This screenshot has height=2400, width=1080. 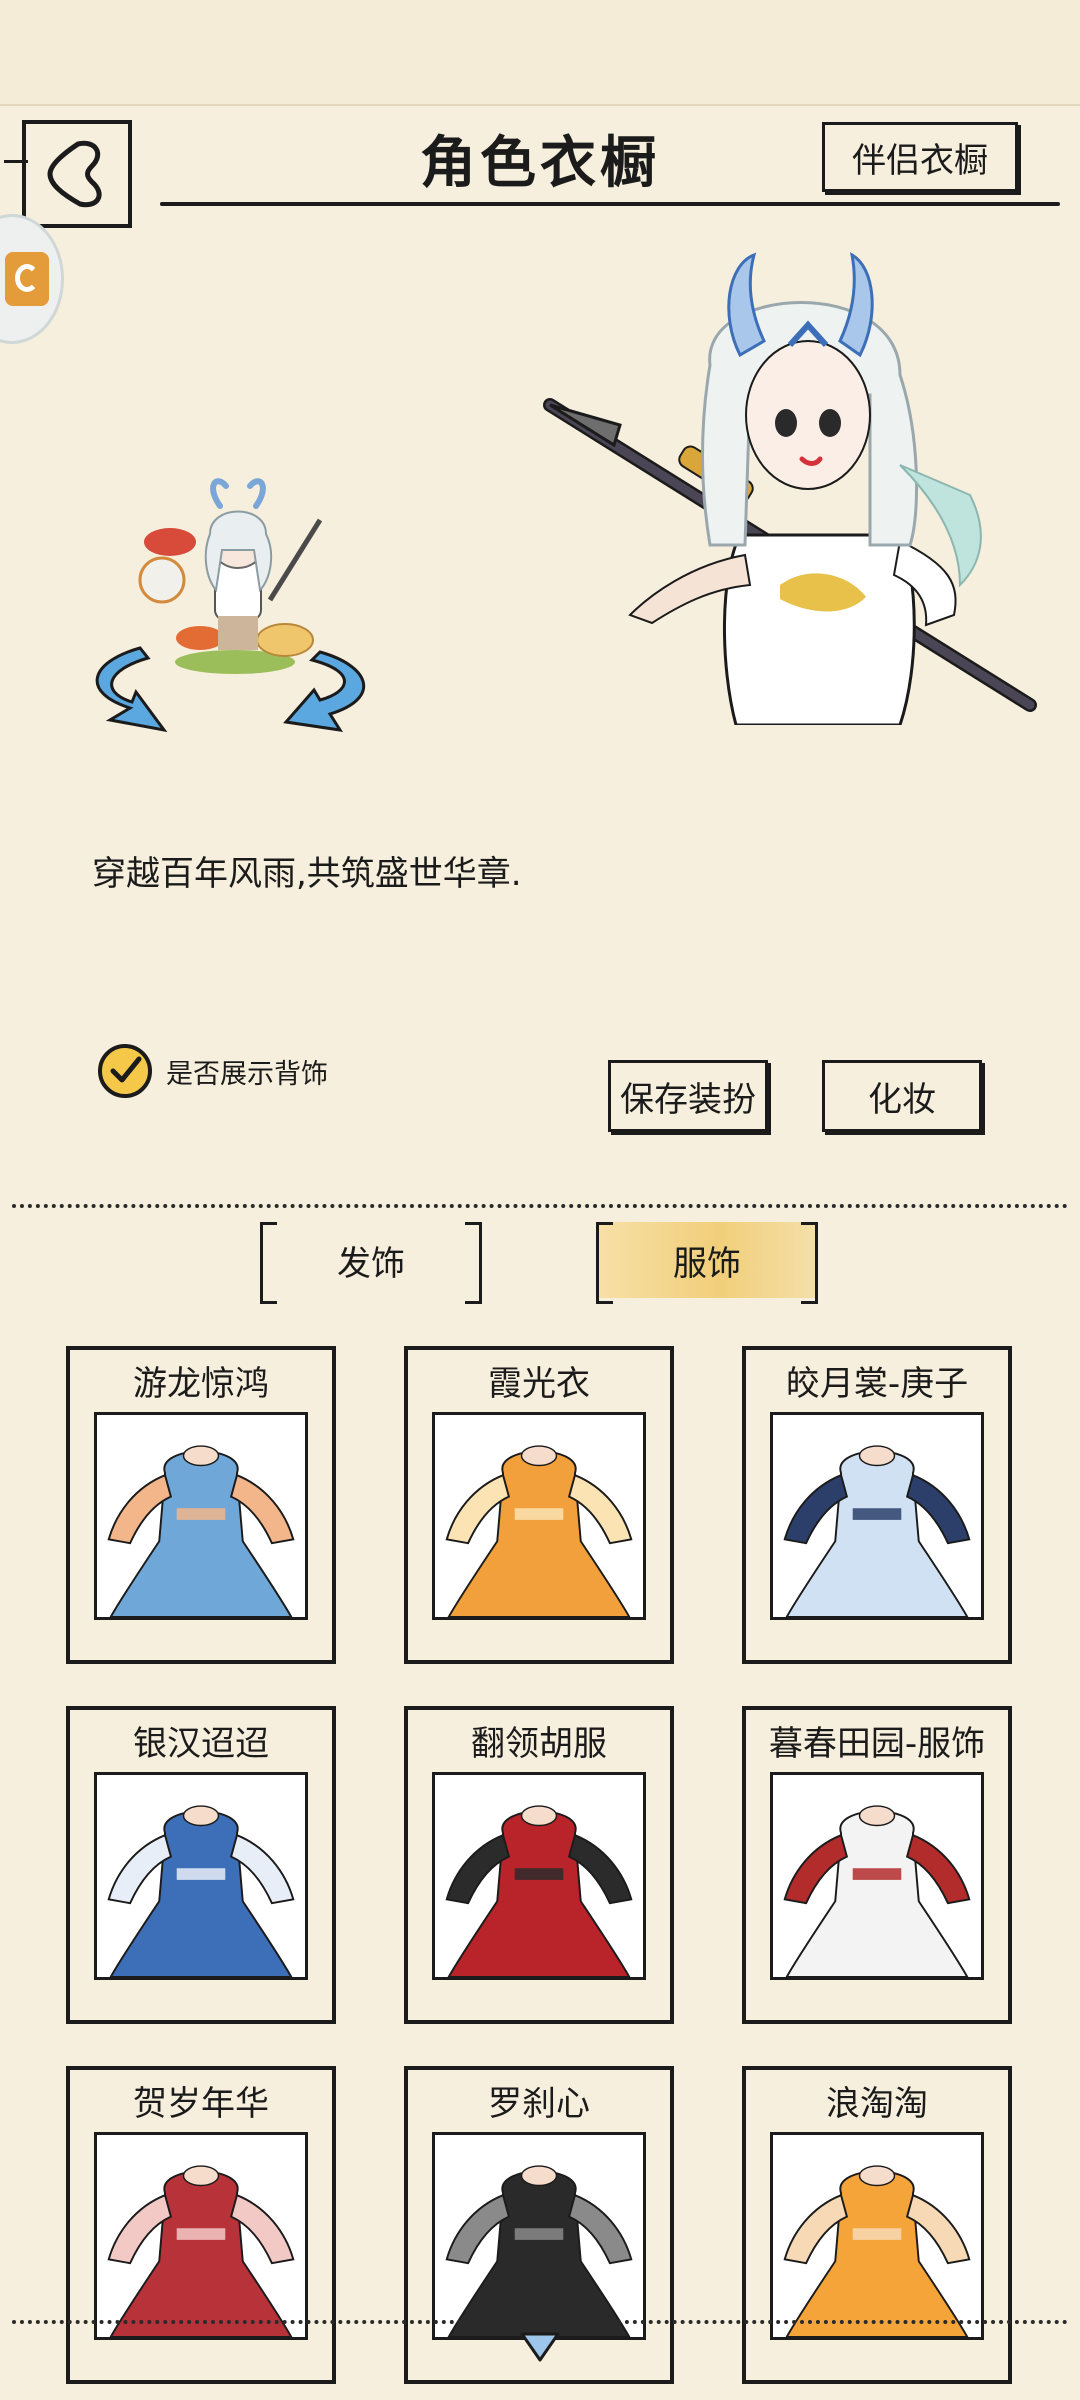 What do you see at coordinates (610, 204) in the screenshot?
I see `title-underline` at bounding box center [610, 204].